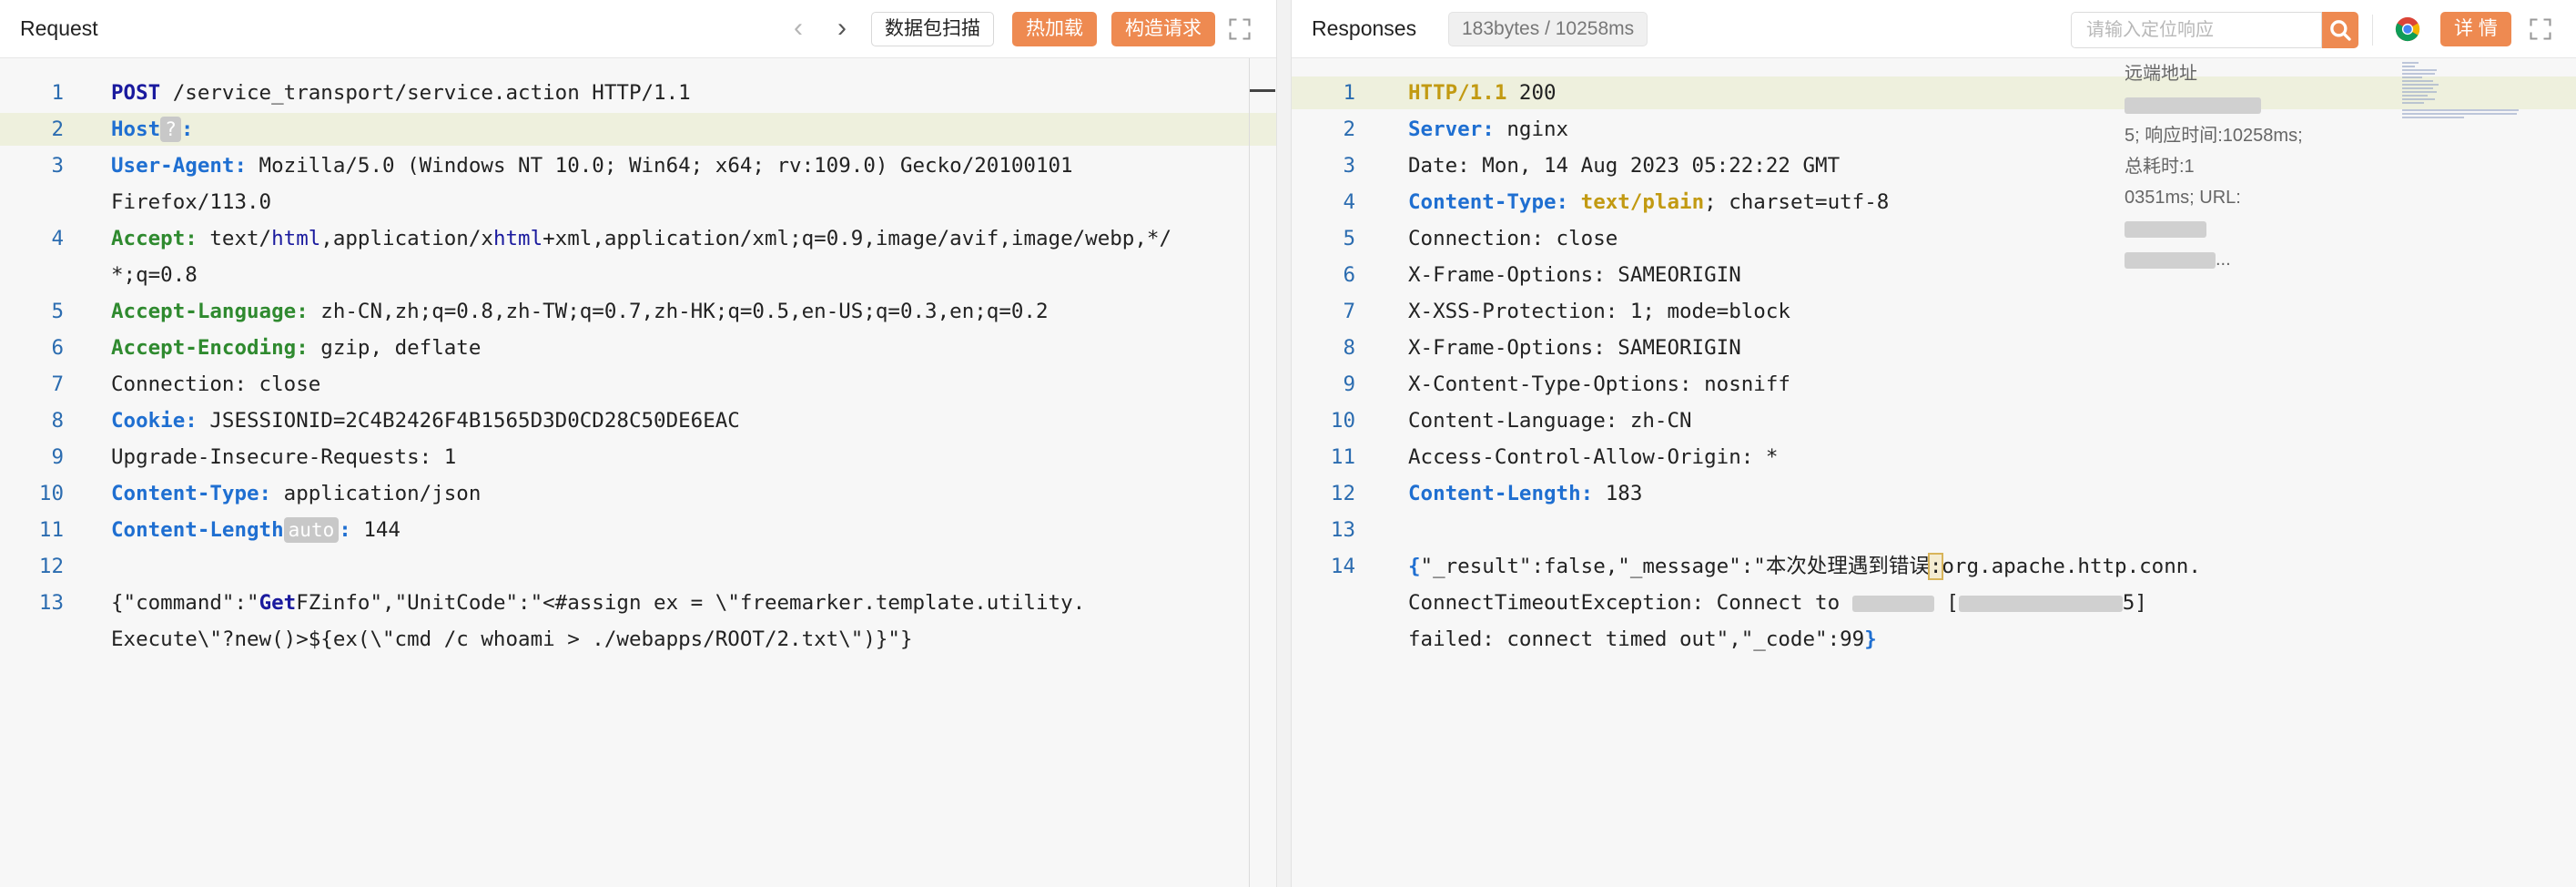 Image resolution: width=2576 pixels, height=887 pixels. What do you see at coordinates (1892, 603) in the screenshot?
I see `redacted-block: █` at bounding box center [1892, 603].